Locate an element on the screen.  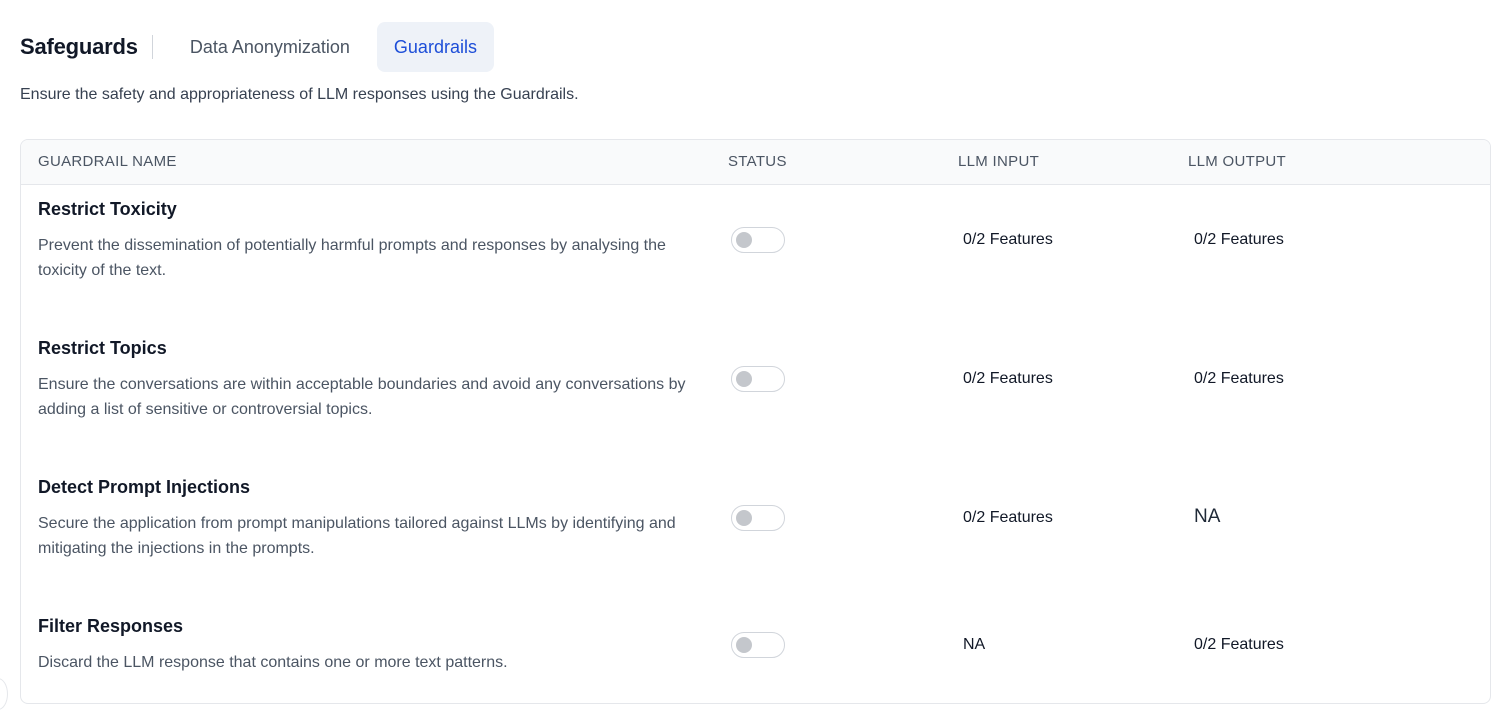
tab-data-anonymization: Data Anonymization is located at coordinates (270, 47).